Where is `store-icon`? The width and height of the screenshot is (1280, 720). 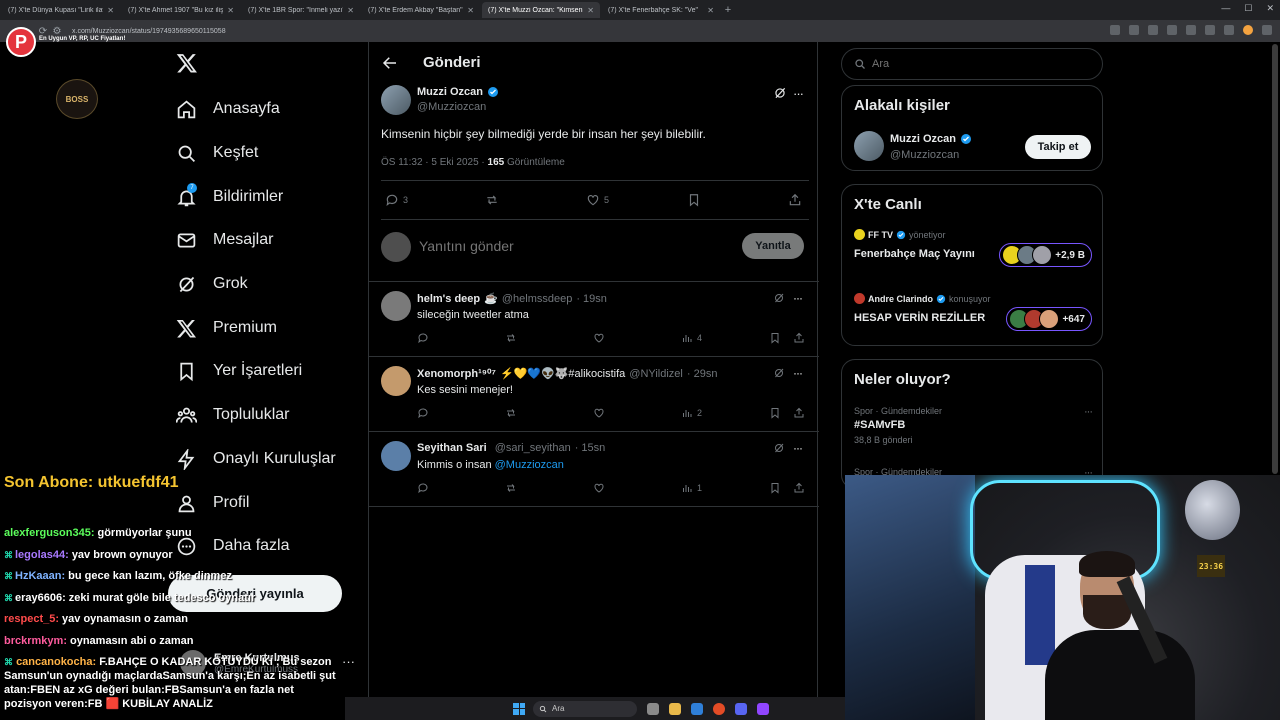
store-icon is located at coordinates (697, 708).